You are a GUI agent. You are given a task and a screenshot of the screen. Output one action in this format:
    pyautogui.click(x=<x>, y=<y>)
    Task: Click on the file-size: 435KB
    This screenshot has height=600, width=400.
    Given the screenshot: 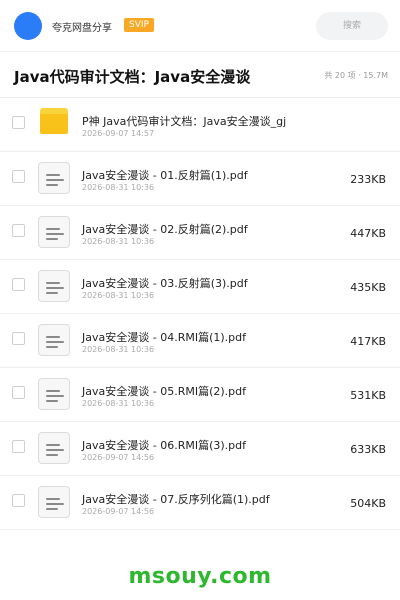 What is the action you would take?
    pyautogui.click(x=368, y=287)
    